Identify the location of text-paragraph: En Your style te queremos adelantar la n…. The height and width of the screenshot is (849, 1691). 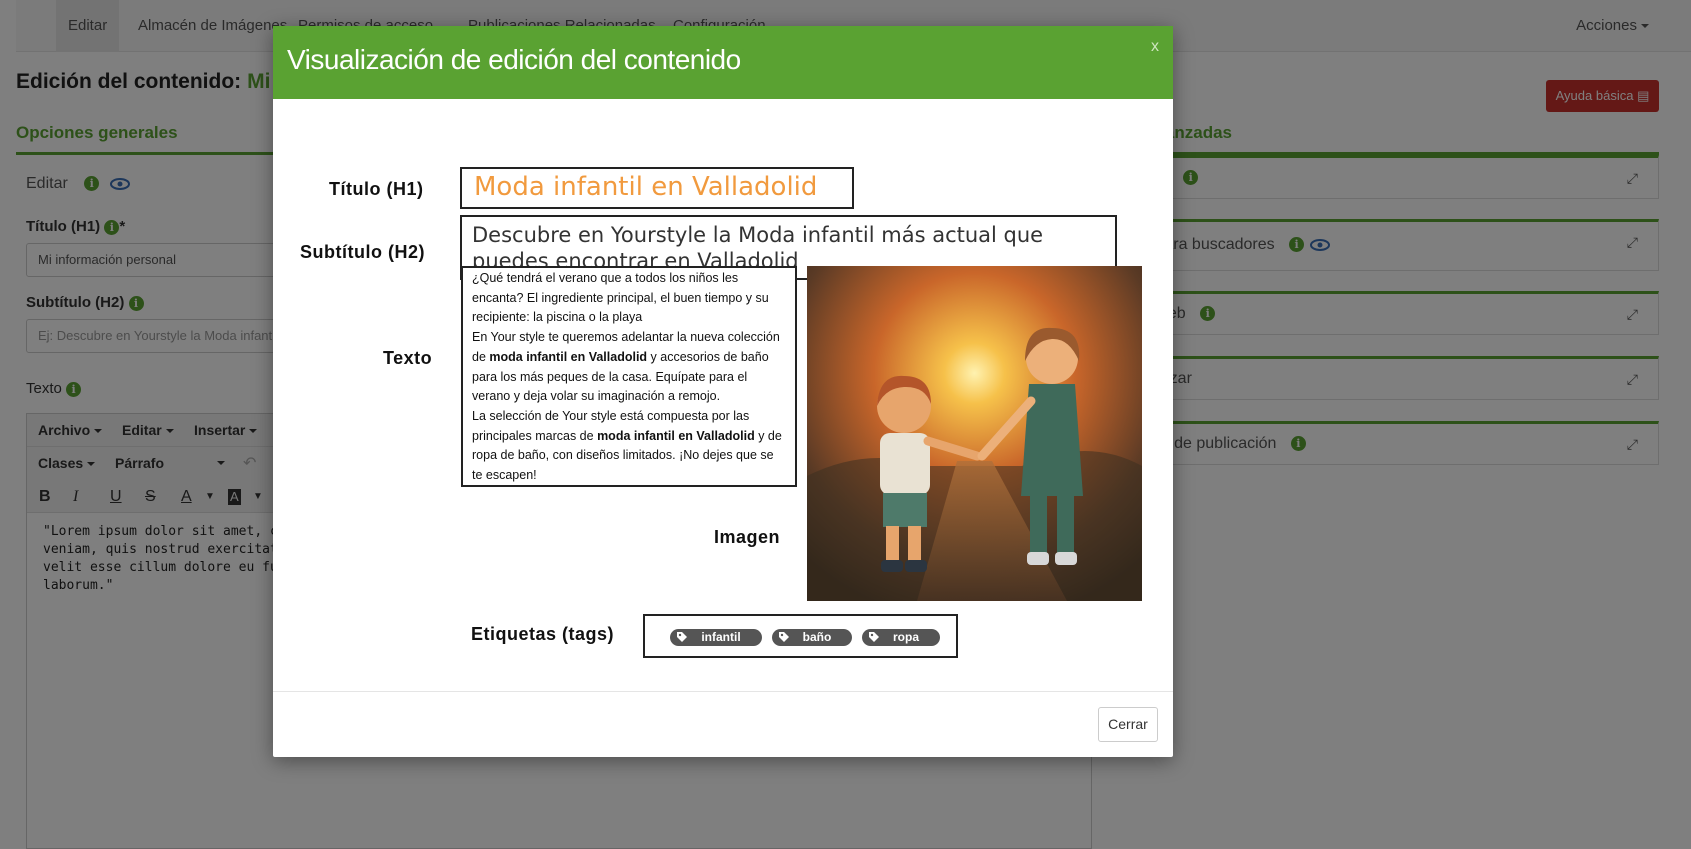
(629, 367).